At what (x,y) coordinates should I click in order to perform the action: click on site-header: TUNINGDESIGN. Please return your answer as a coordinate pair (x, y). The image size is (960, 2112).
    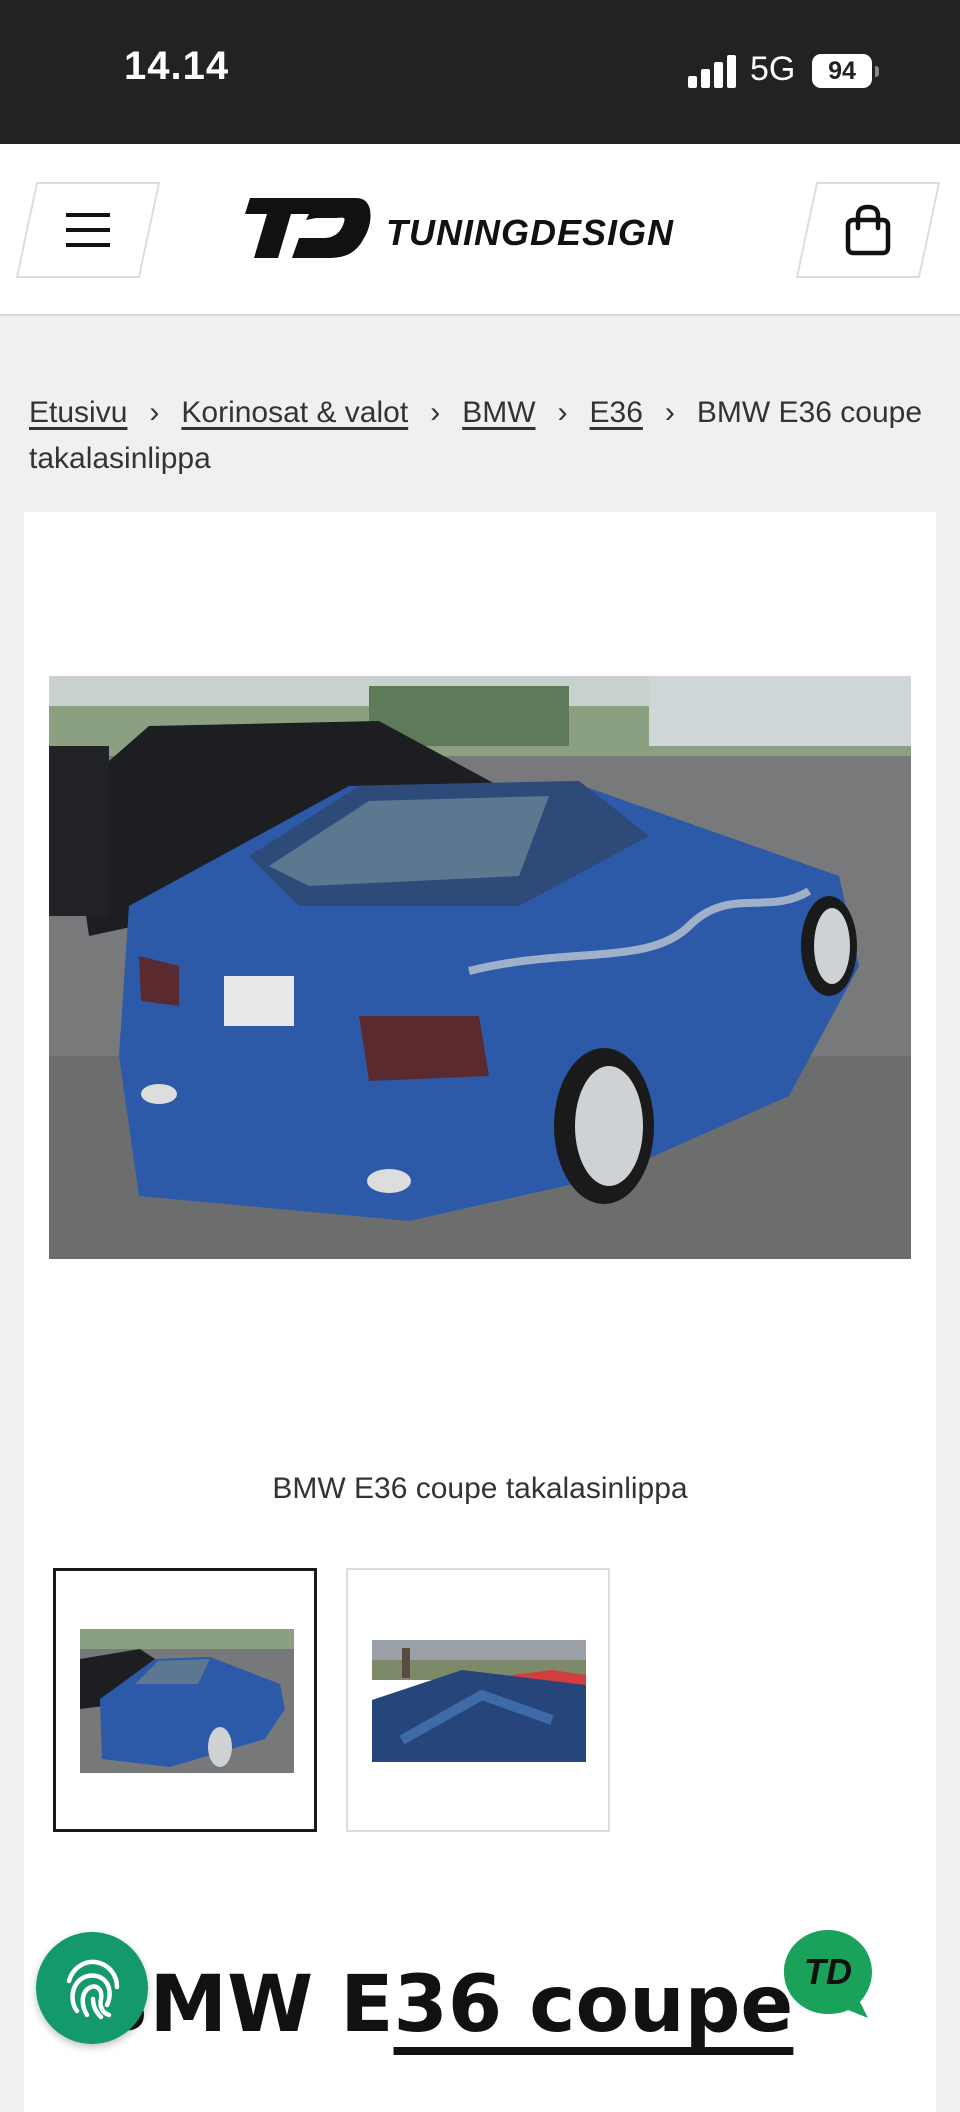
    Looking at the image, I should click on (480, 230).